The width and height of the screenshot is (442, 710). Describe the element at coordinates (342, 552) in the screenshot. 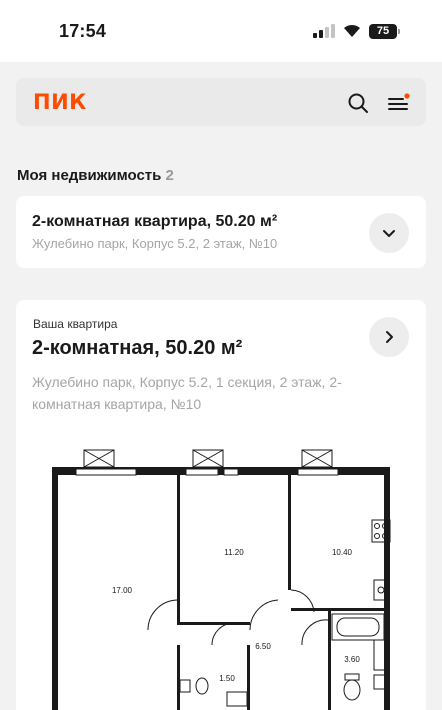

I see `room-area-label: 10.40` at that location.